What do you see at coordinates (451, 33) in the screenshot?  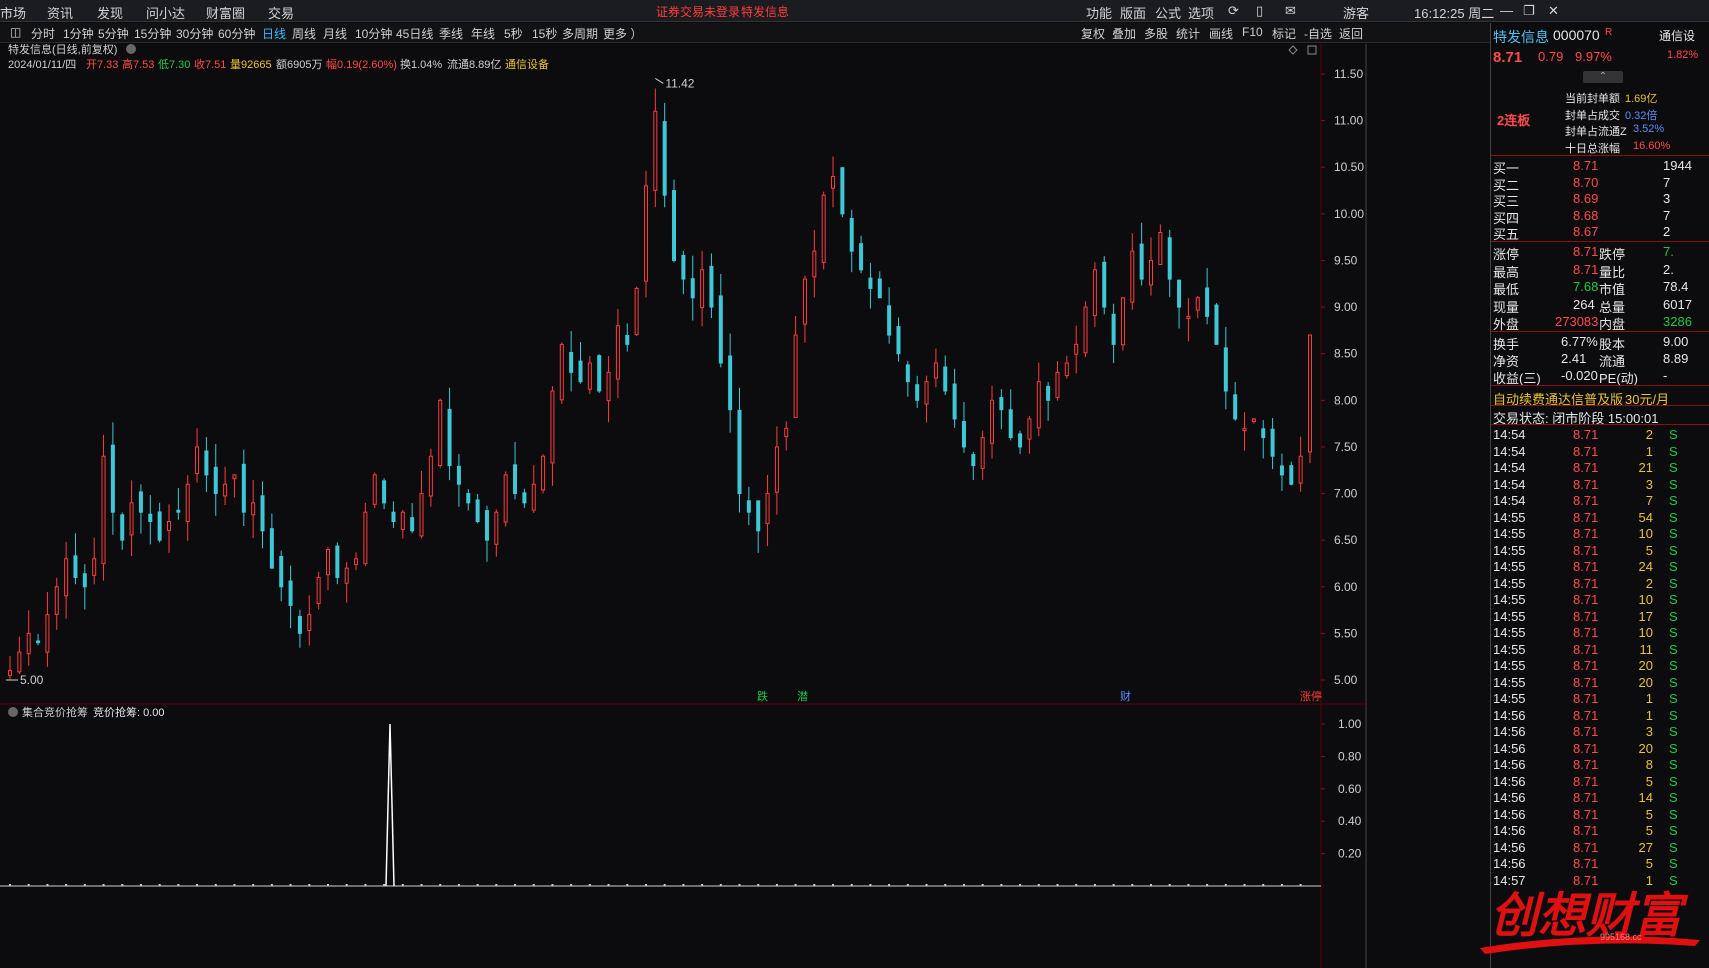 I see `period-tab: 季线` at bounding box center [451, 33].